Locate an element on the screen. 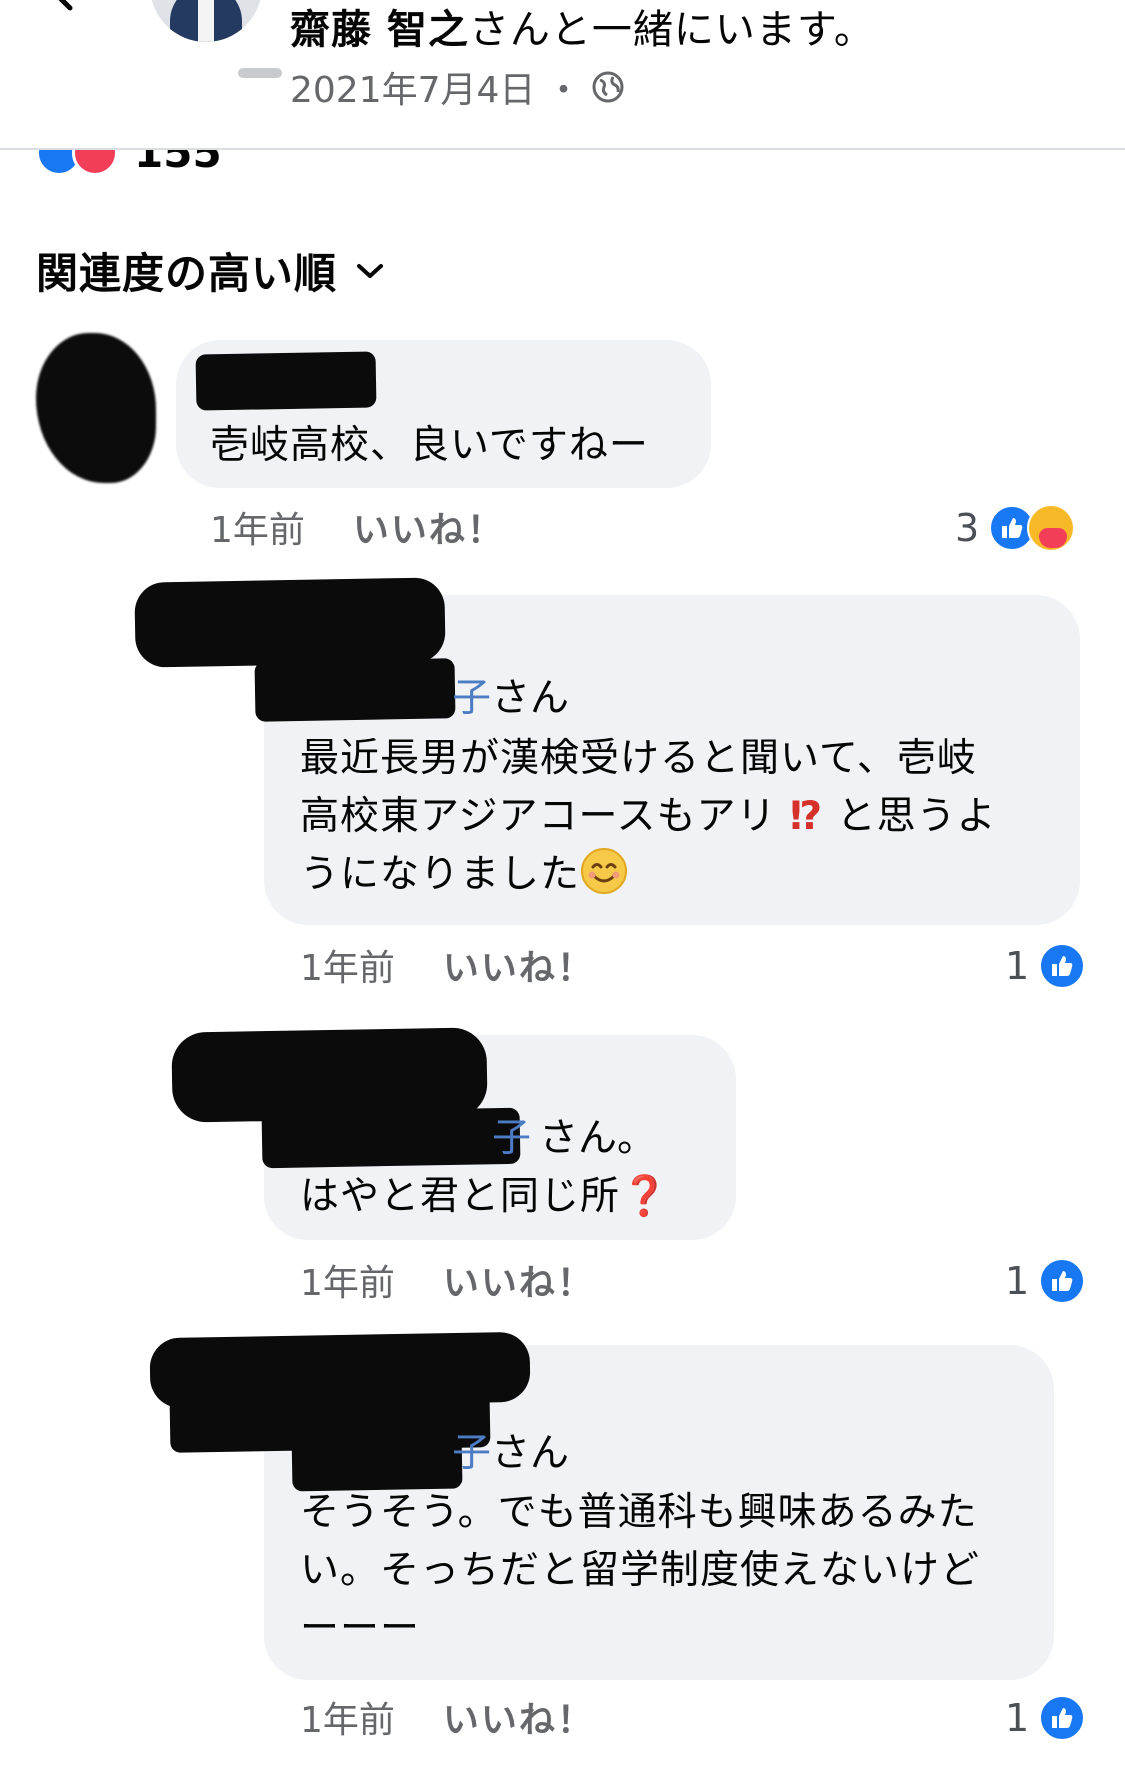 This screenshot has height=1765, width=1125. smiling-face-emoji-icon is located at coordinates (604, 871).